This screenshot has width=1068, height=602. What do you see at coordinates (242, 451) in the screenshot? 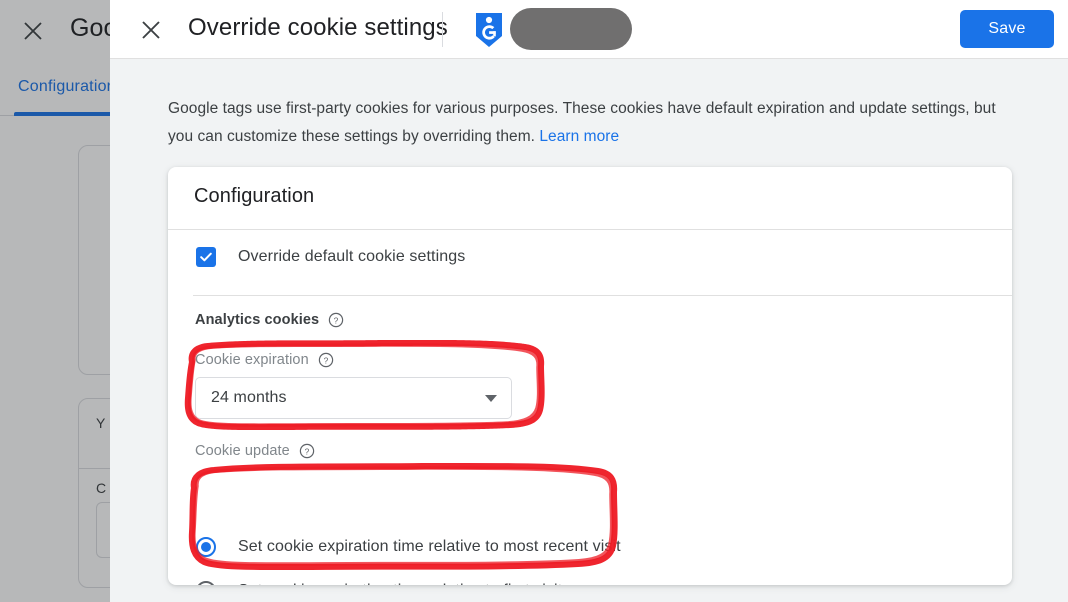
I see `cookie-update-label: Cookie update` at bounding box center [242, 451].